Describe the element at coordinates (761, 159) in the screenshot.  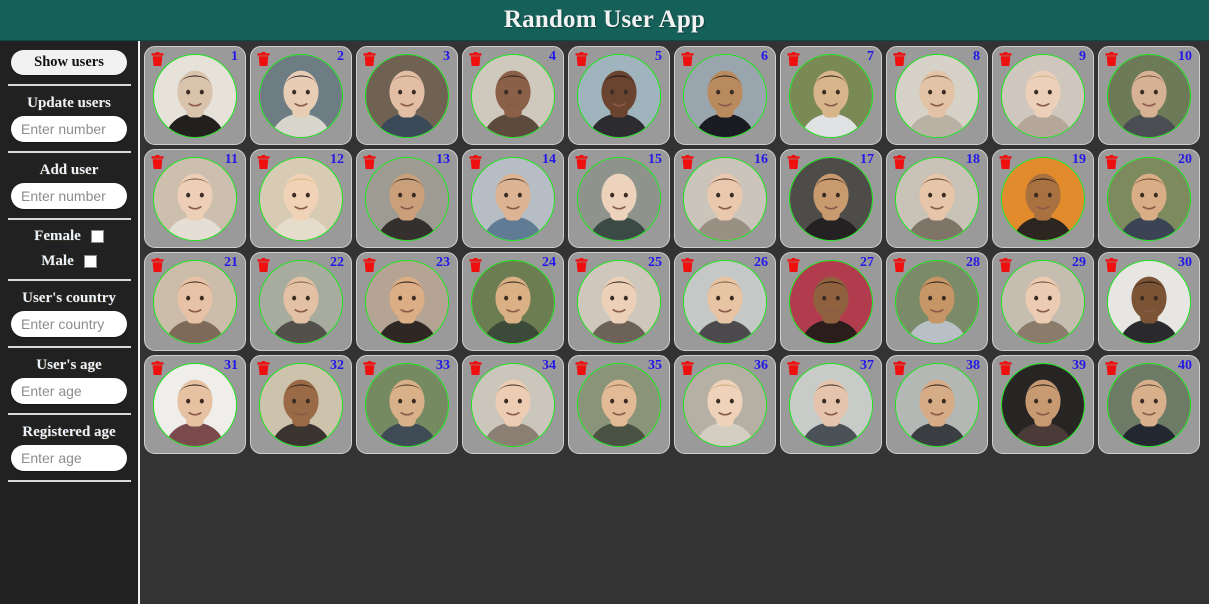
I see `user-card-number: 16` at that location.